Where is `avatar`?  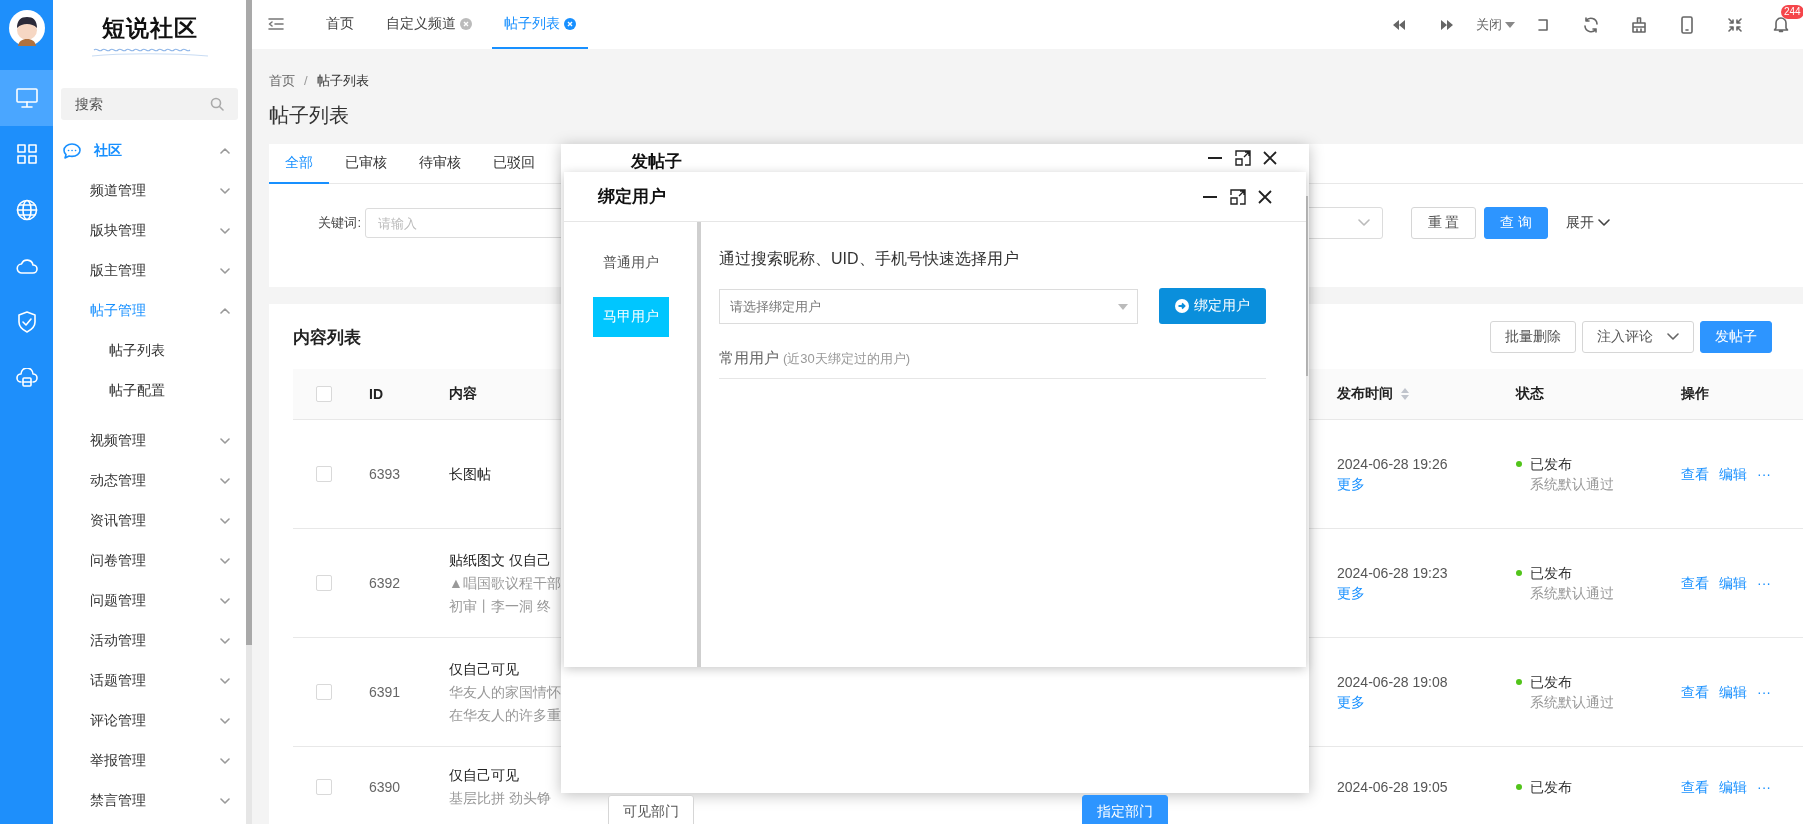
avatar is located at coordinates (26, 28).